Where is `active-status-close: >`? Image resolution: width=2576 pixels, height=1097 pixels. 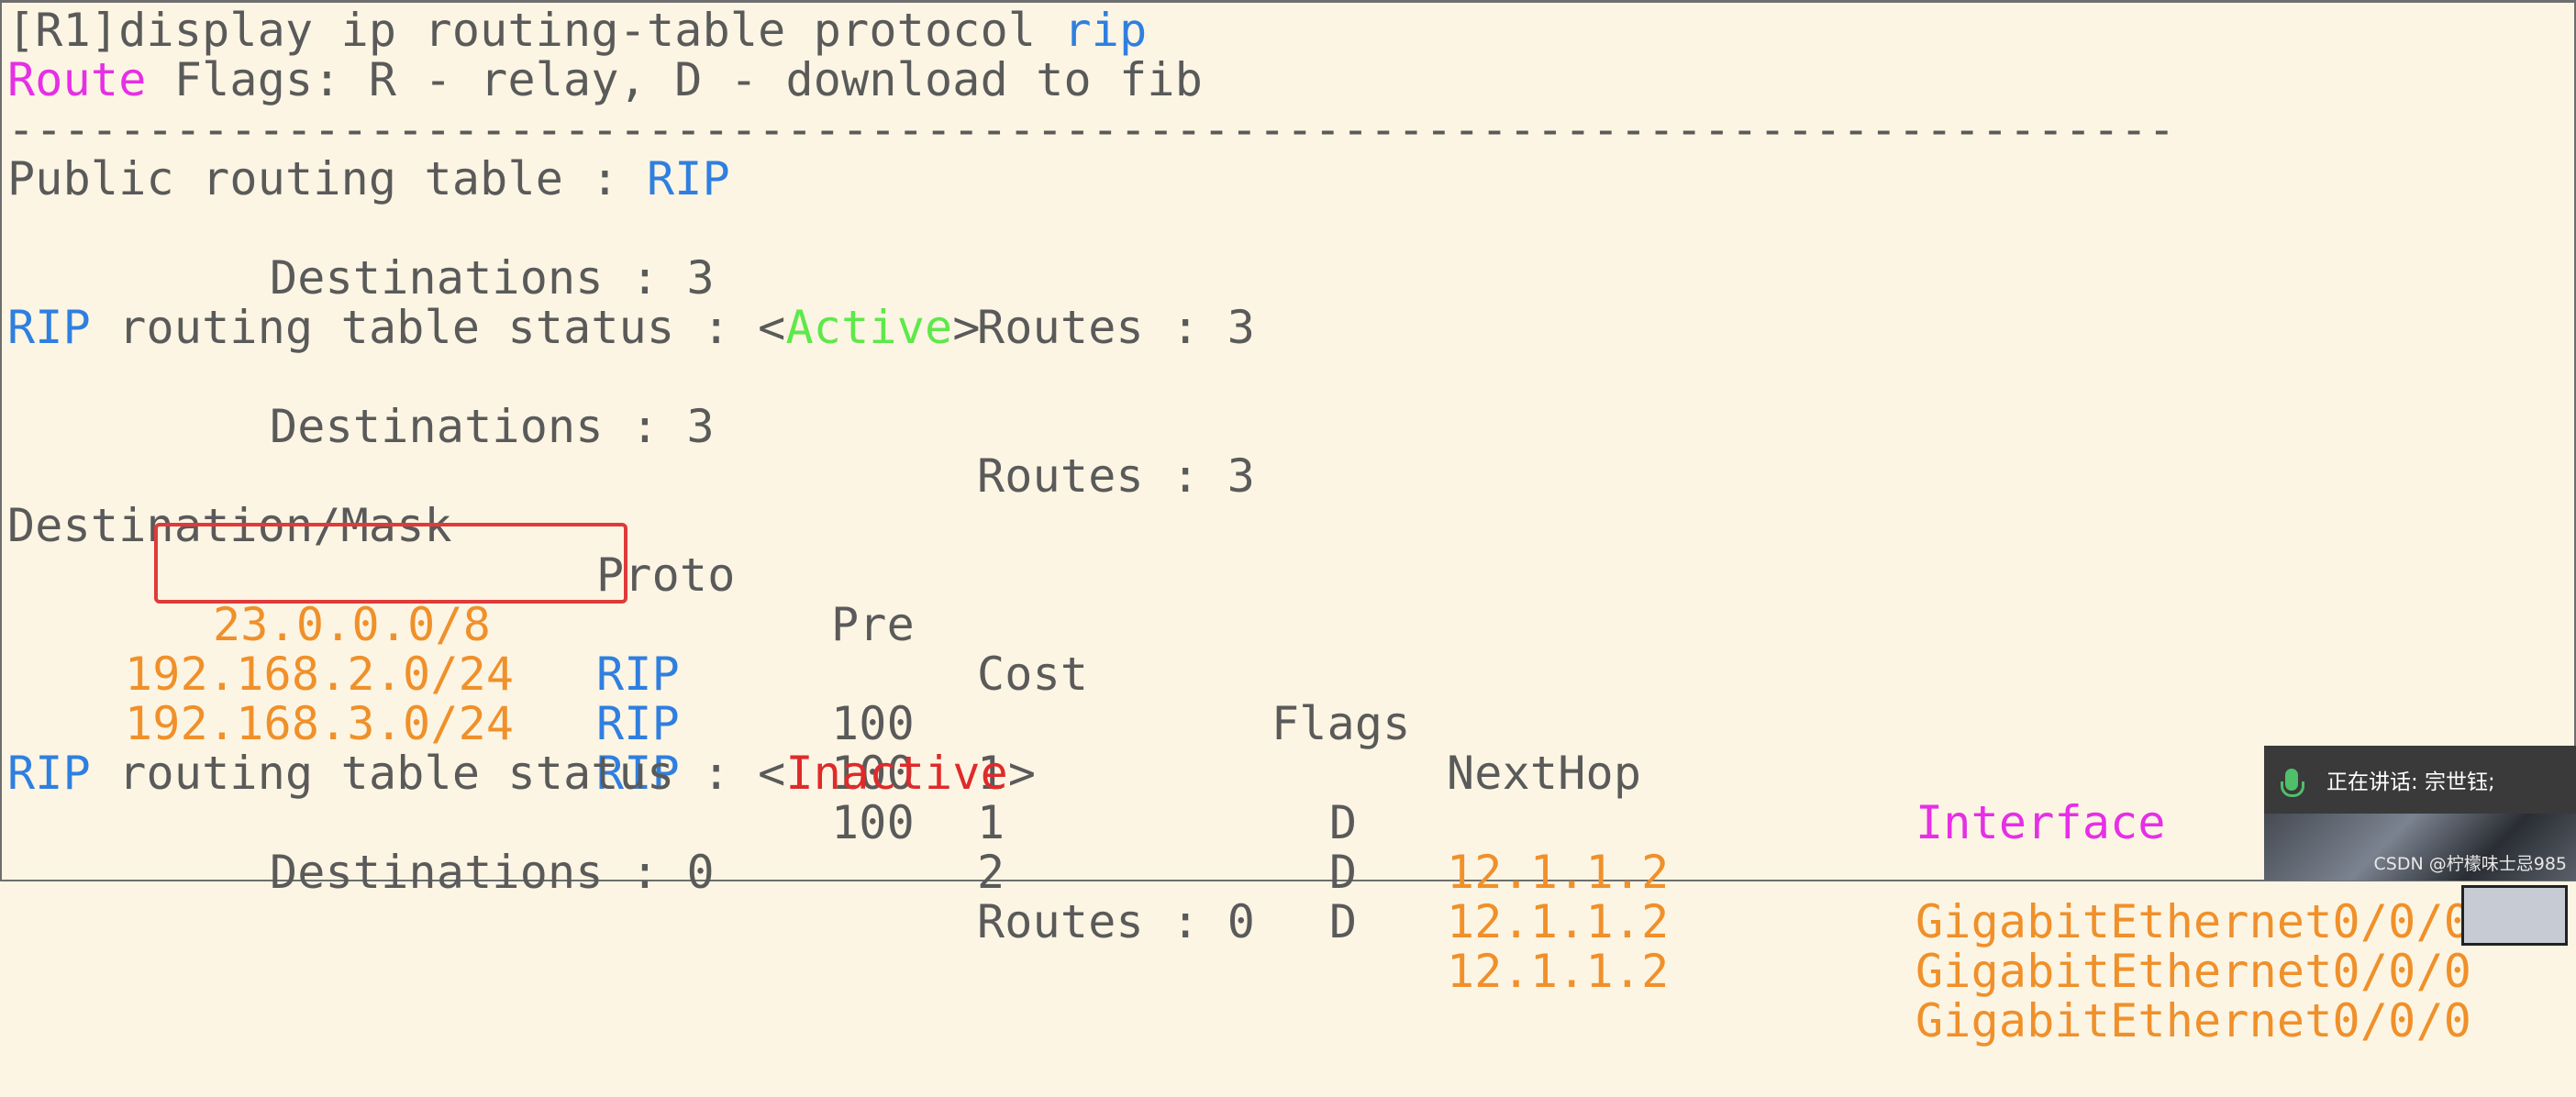 active-status-close: > is located at coordinates (966, 327).